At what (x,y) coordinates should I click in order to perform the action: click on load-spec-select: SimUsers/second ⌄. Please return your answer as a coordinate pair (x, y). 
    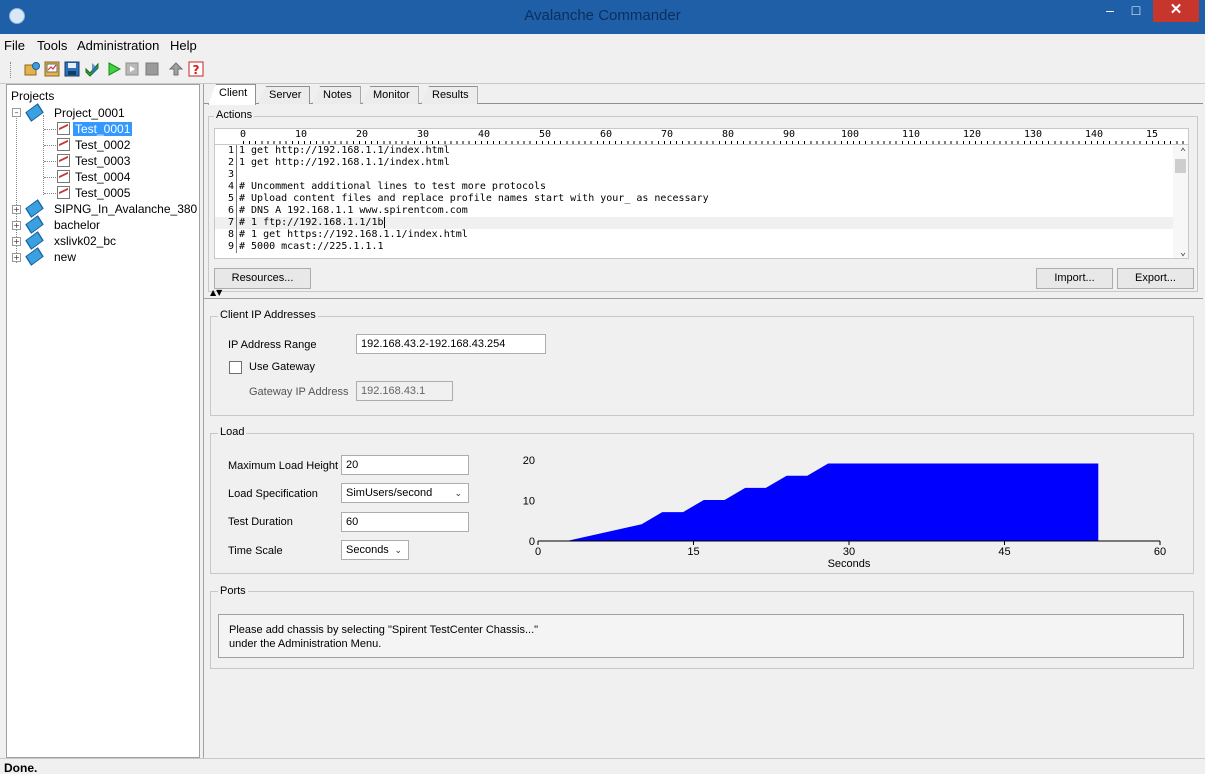
    Looking at the image, I should click on (405, 493).